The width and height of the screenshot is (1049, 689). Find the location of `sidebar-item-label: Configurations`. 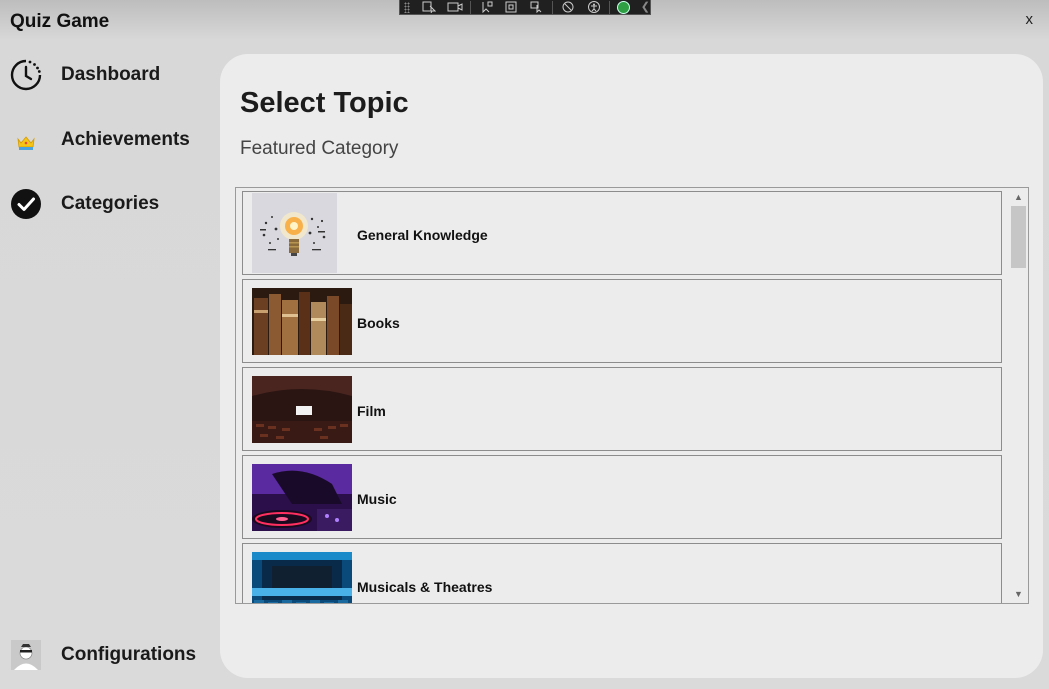

sidebar-item-label: Configurations is located at coordinates (129, 654).